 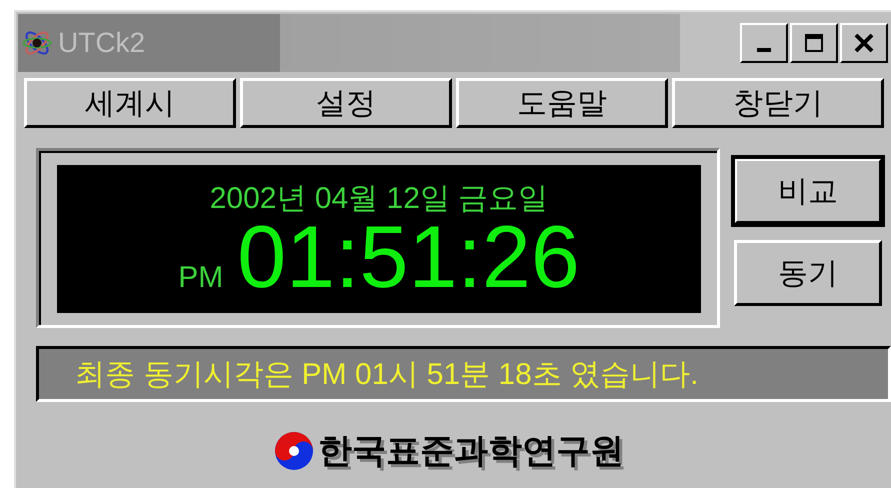 I want to click on window-title: UTCk2, so click(x=102, y=43).